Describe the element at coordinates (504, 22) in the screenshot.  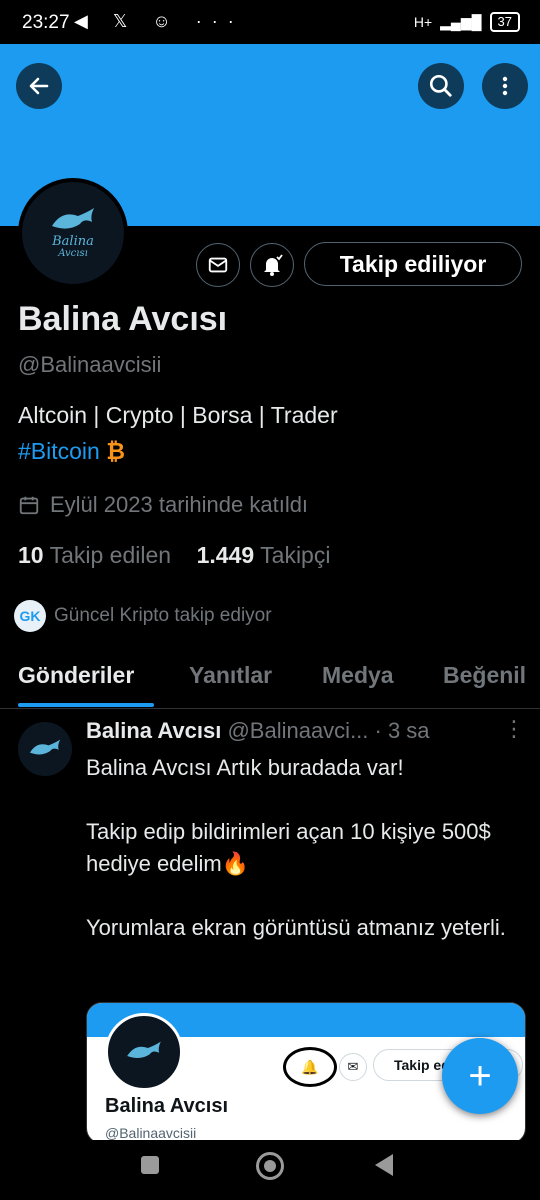
I see `battery-icon: 37` at that location.